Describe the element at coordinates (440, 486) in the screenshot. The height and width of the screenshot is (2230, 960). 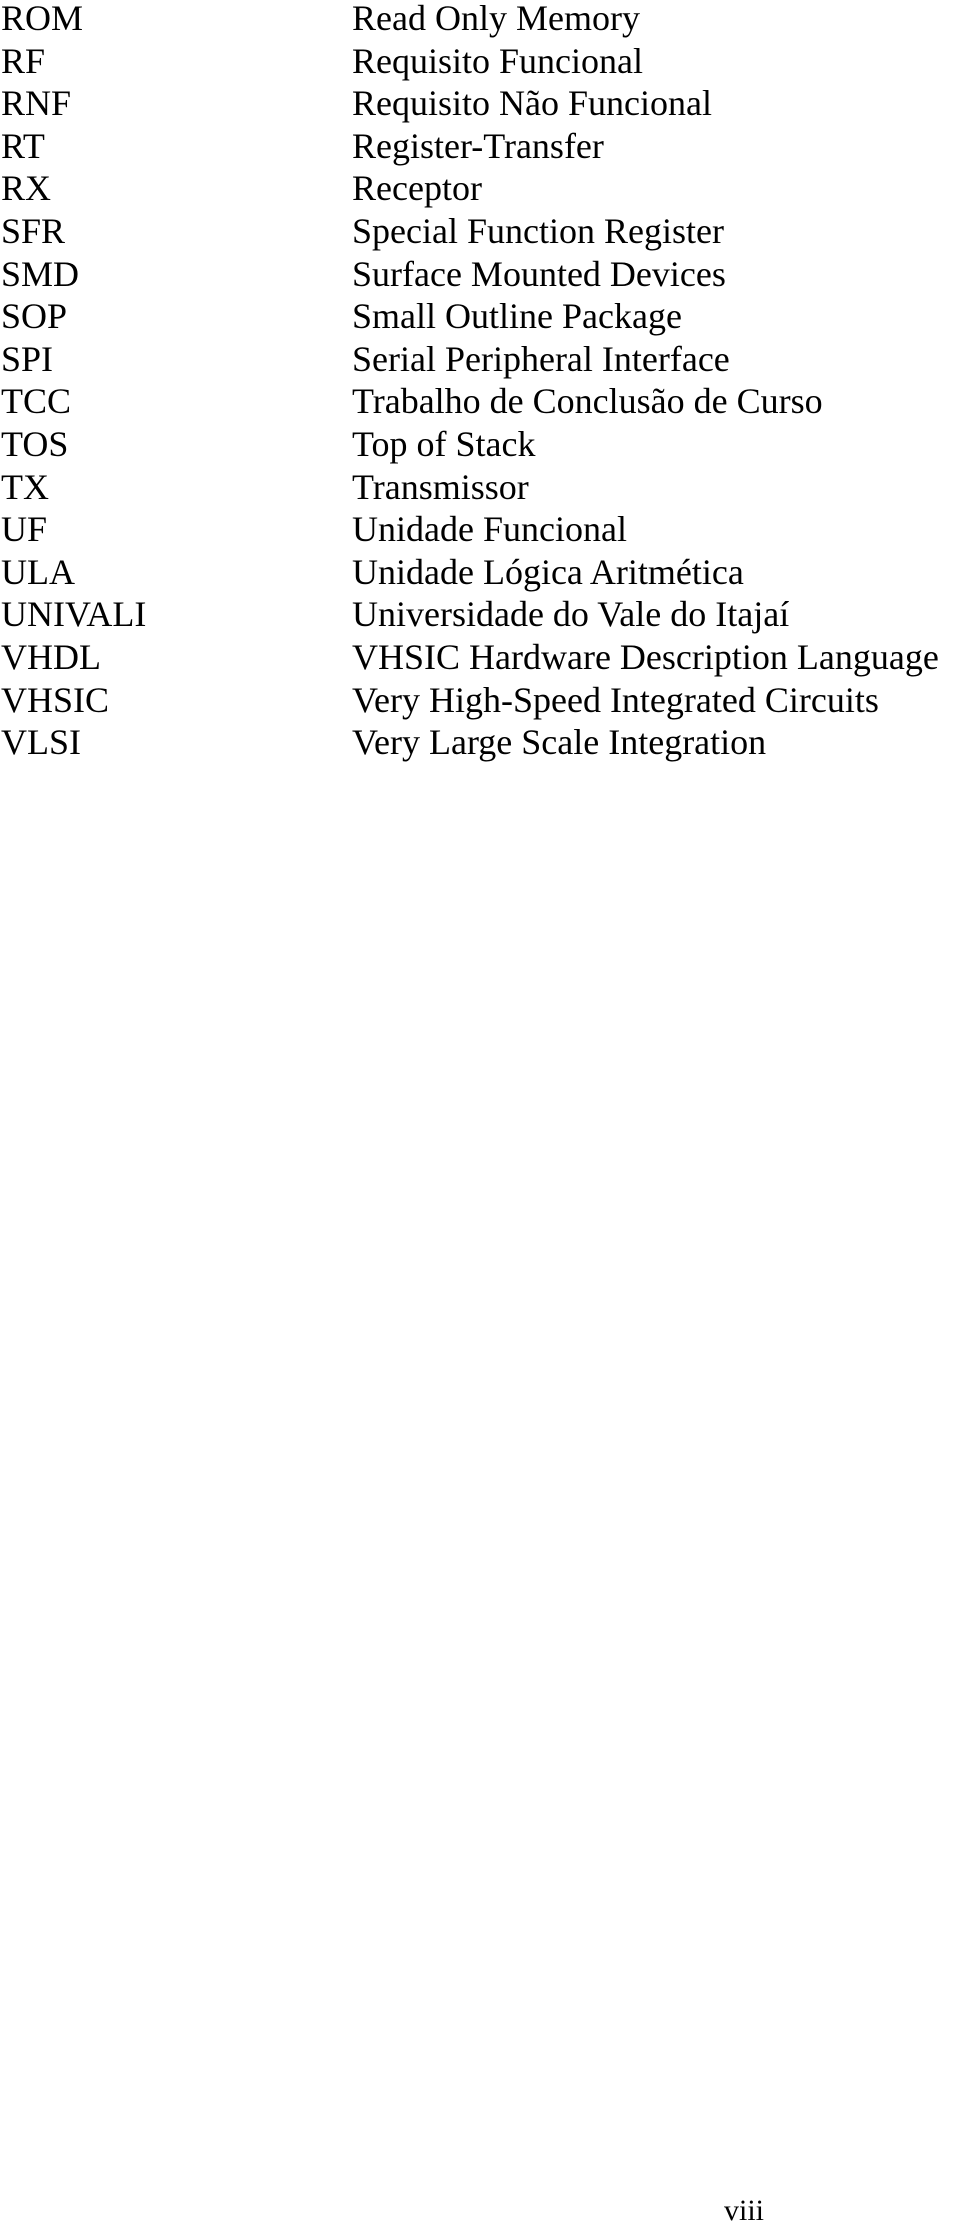
I see `abbreviation-definition: Transmissor` at that location.